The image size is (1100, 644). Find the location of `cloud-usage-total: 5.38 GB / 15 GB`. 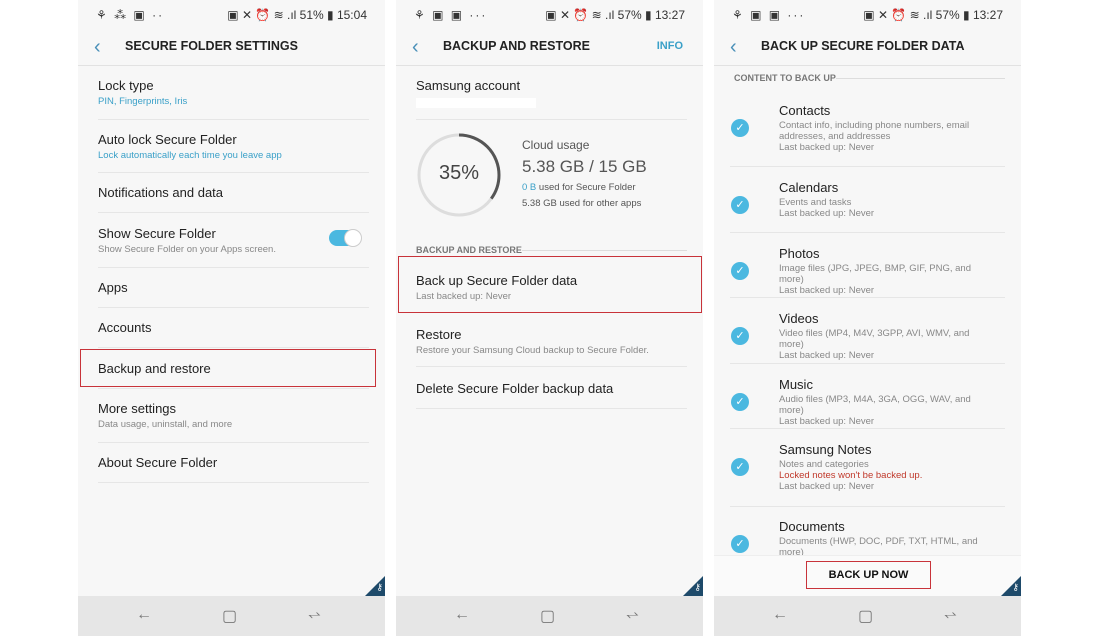

cloud-usage-total: 5.38 GB / 15 GB is located at coordinates (584, 166).